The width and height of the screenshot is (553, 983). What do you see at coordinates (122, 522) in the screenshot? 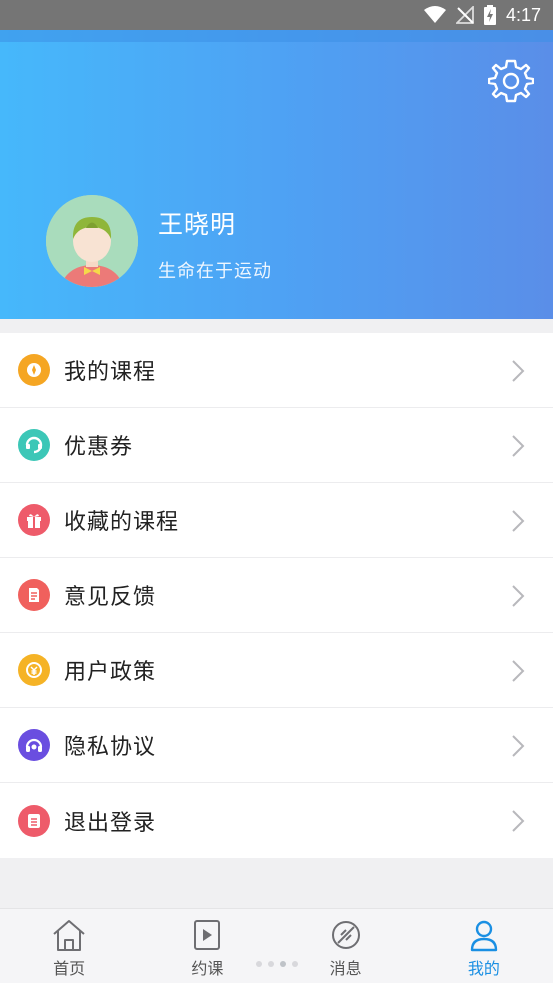
I see `menu-item-label: 收藏的课程` at bounding box center [122, 522].